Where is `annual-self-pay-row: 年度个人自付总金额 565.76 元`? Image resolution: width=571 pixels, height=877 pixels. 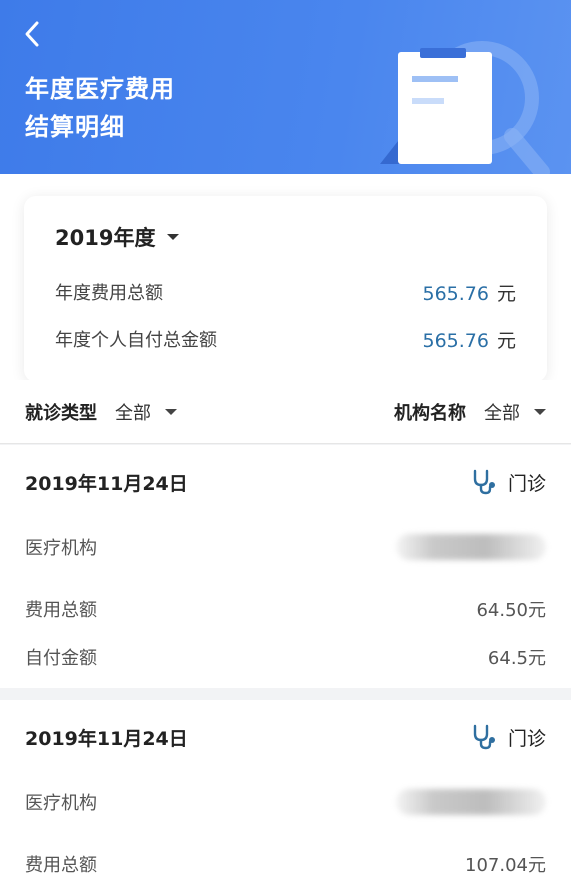
annual-self-pay-row: 年度个人自付总金额 565.76 元 is located at coordinates (285, 339).